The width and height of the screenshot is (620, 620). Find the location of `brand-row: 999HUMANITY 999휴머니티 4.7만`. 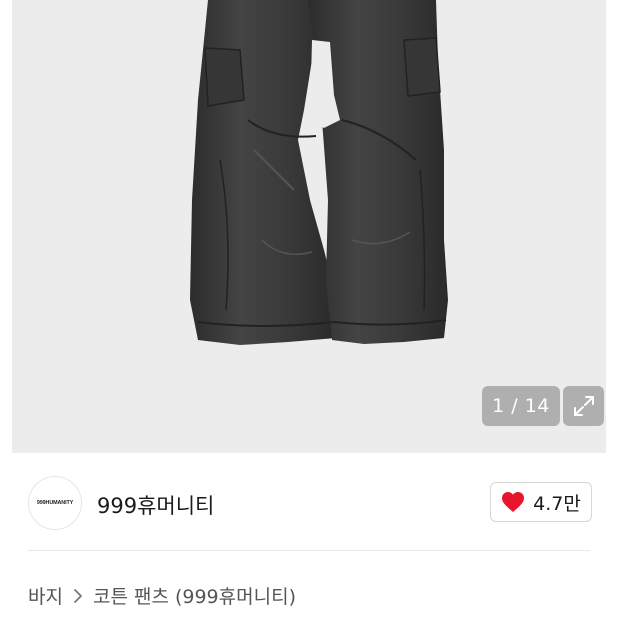

brand-row: 999HUMANITY 999휴머니티 4.7만 is located at coordinates (310, 503).